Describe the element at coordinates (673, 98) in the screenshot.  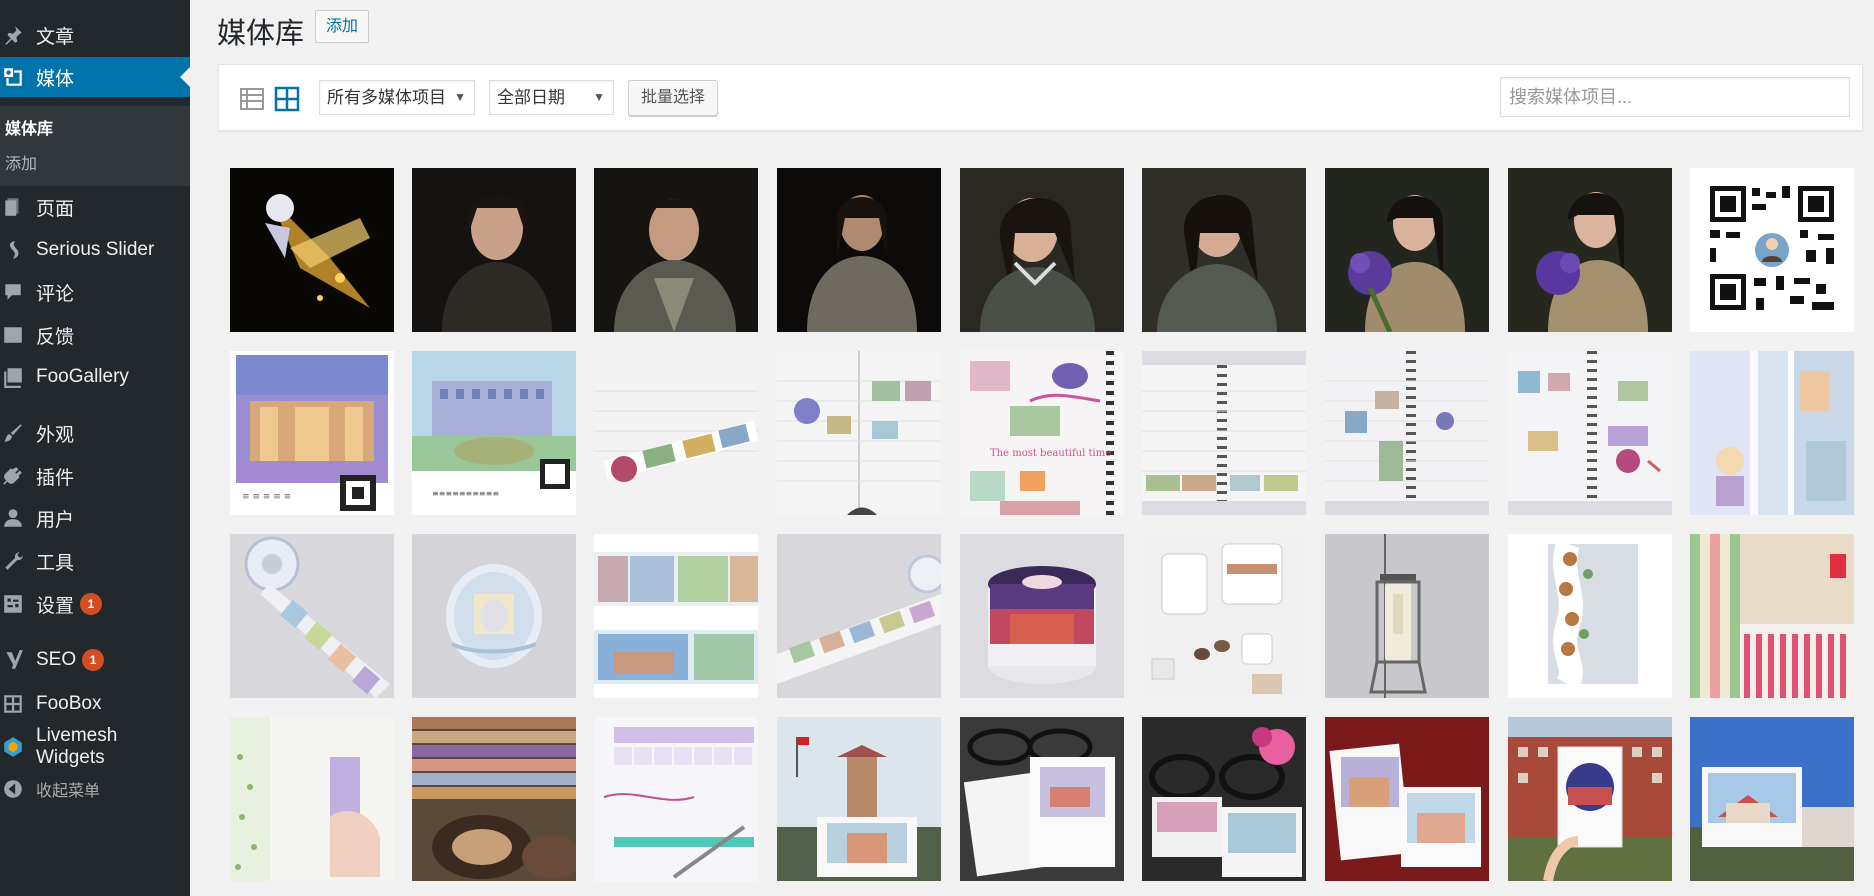
I see `bulk-select-button: 批量选择` at that location.